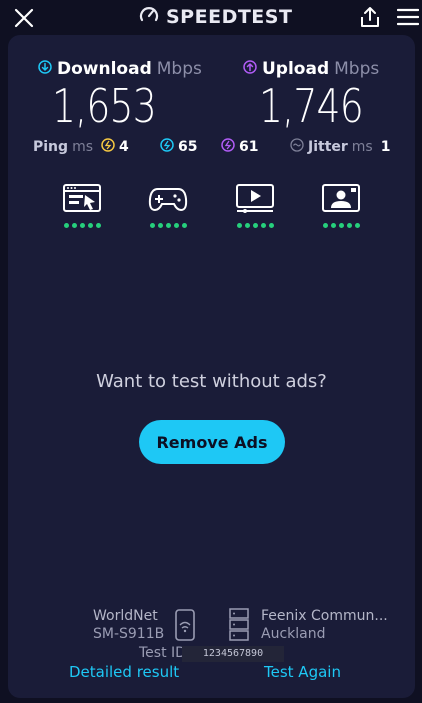 The width and height of the screenshot is (422, 703). Describe the element at coordinates (108, 147) in the screenshot. I see `ping-idle-icon` at that location.